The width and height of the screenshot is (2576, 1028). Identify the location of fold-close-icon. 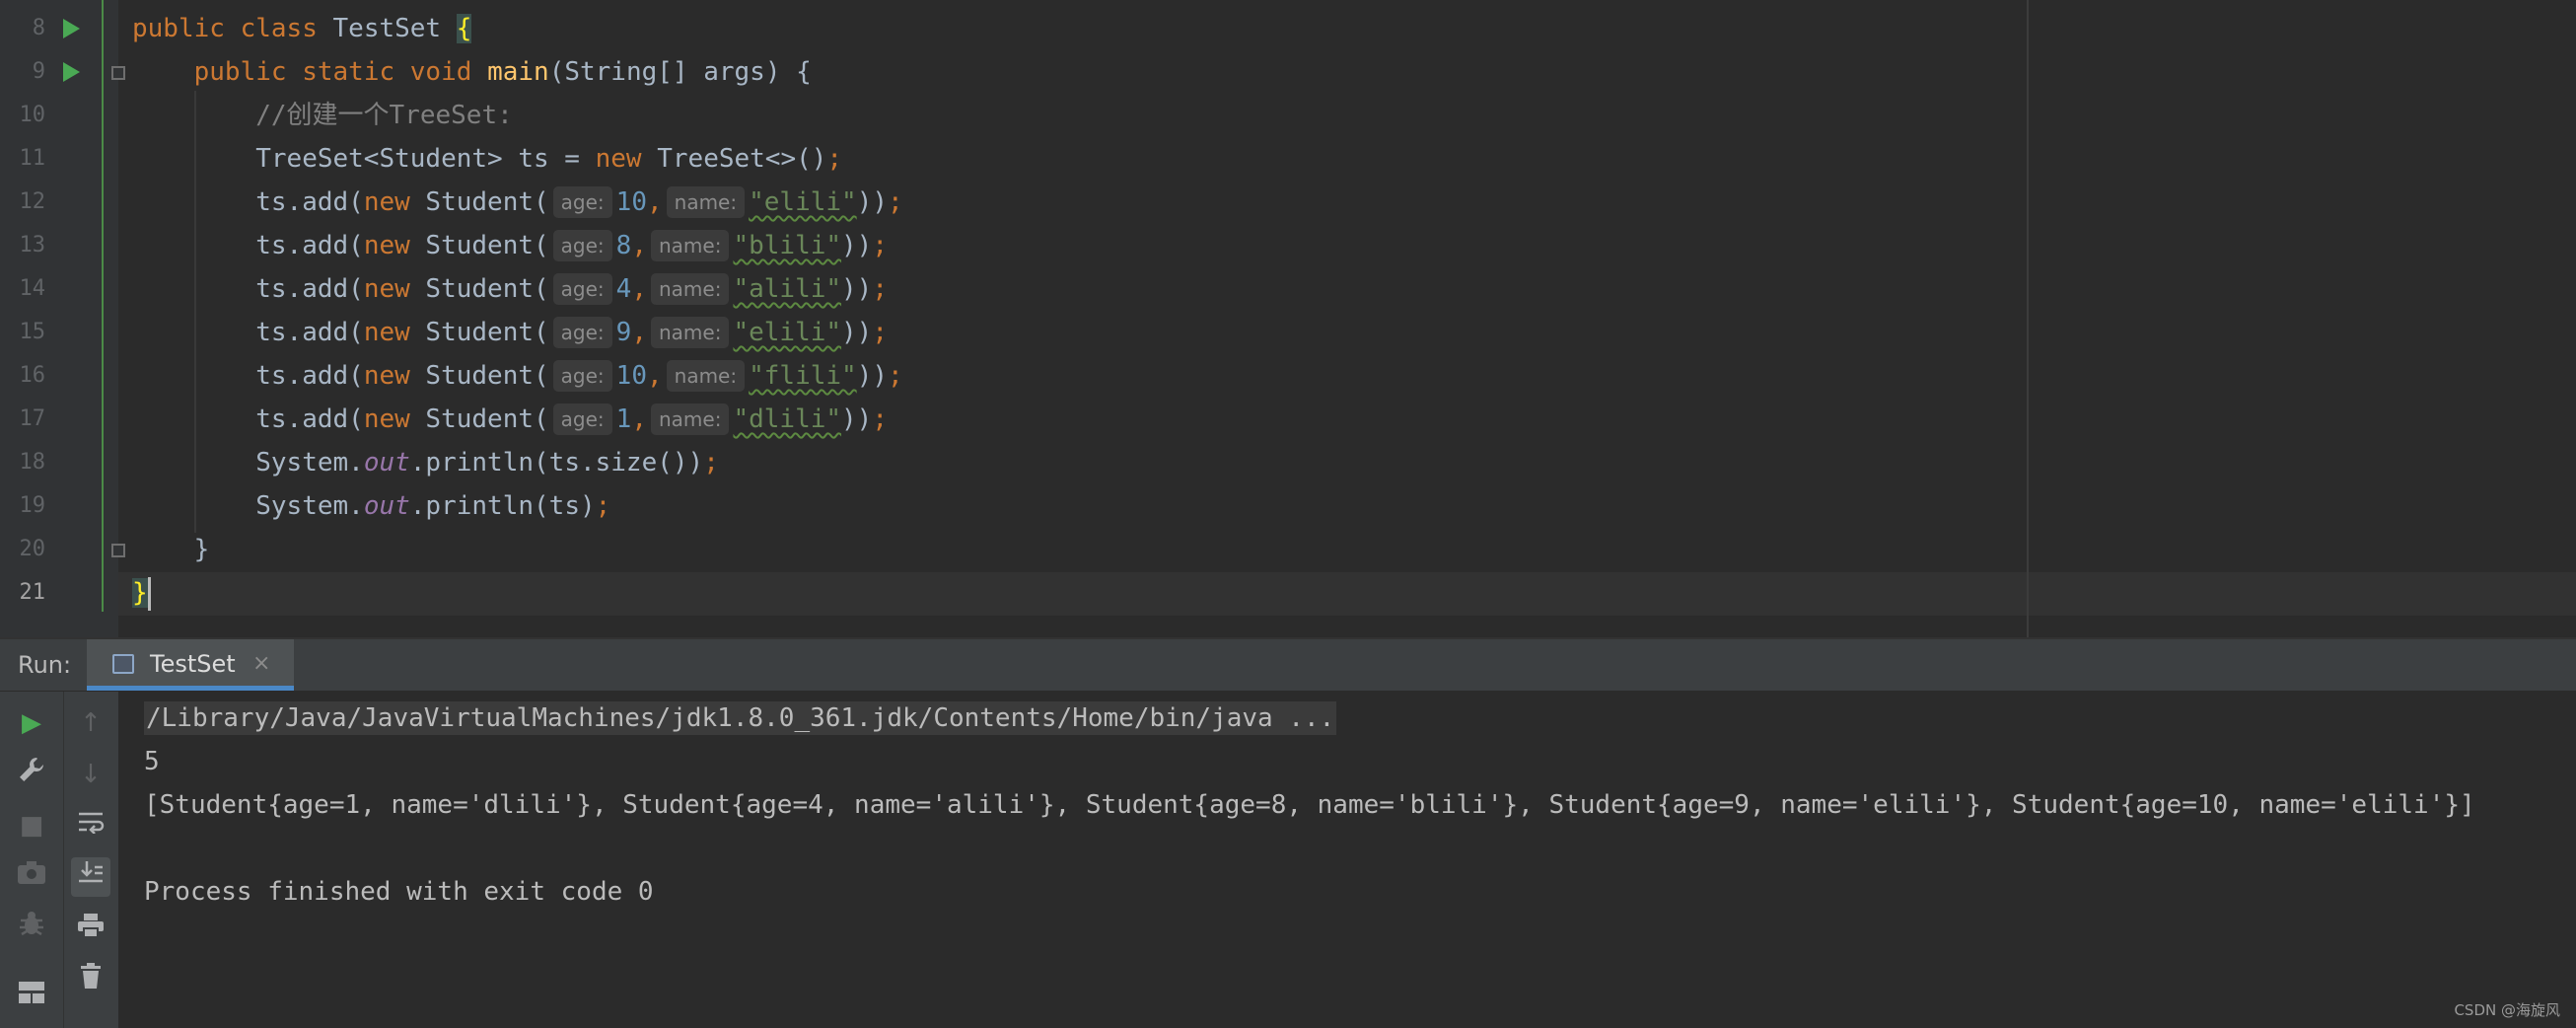
(118, 550).